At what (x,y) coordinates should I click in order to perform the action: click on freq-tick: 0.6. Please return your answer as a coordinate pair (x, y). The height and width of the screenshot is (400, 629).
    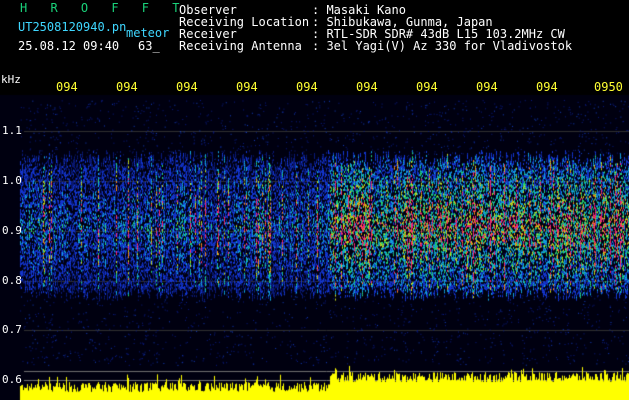
    Looking at the image, I should click on (12, 379).